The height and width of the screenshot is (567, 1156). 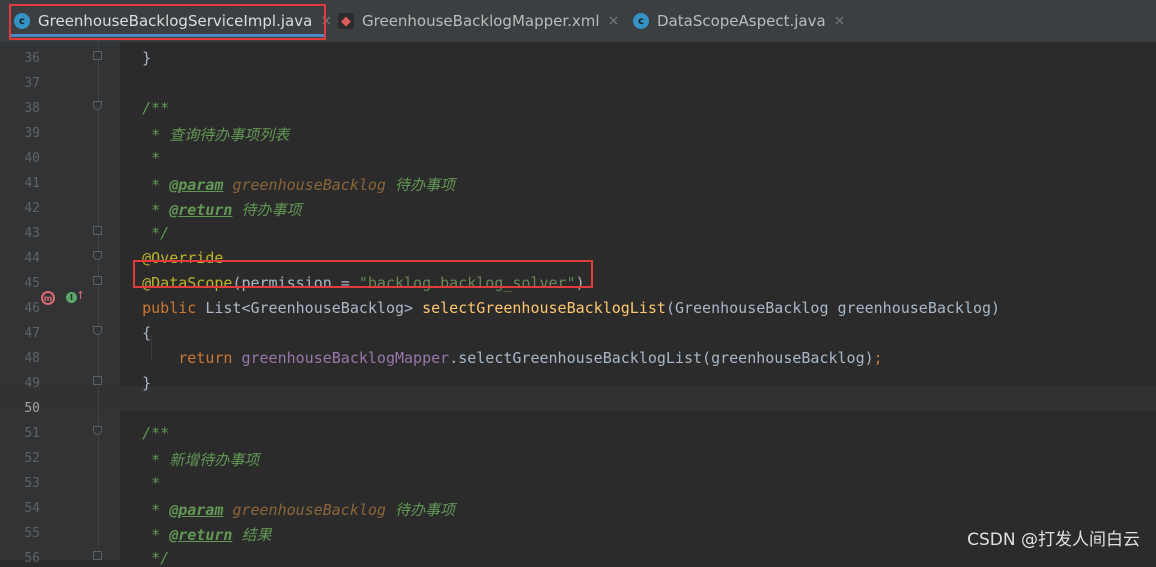 I want to click on code-line: * @return 待办事项, so click(x=203, y=209).